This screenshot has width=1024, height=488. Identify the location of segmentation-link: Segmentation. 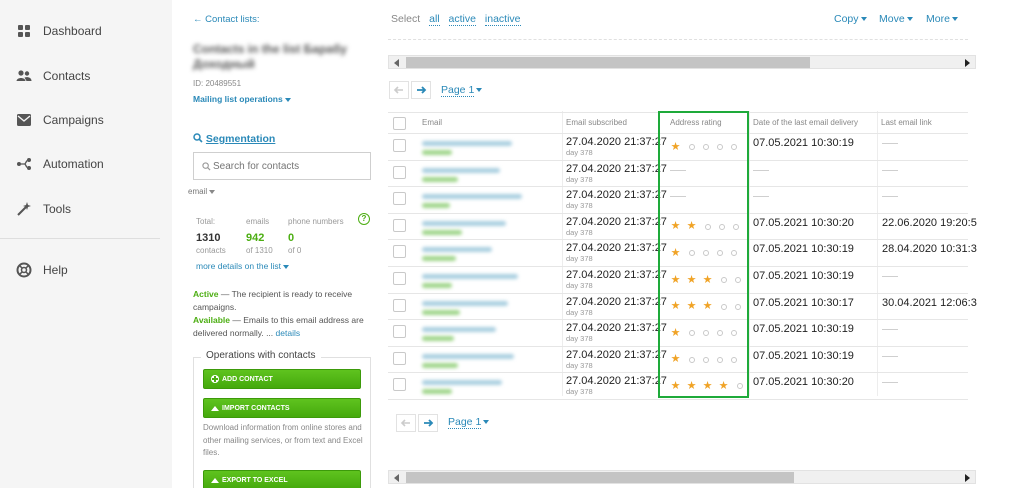
(234, 139).